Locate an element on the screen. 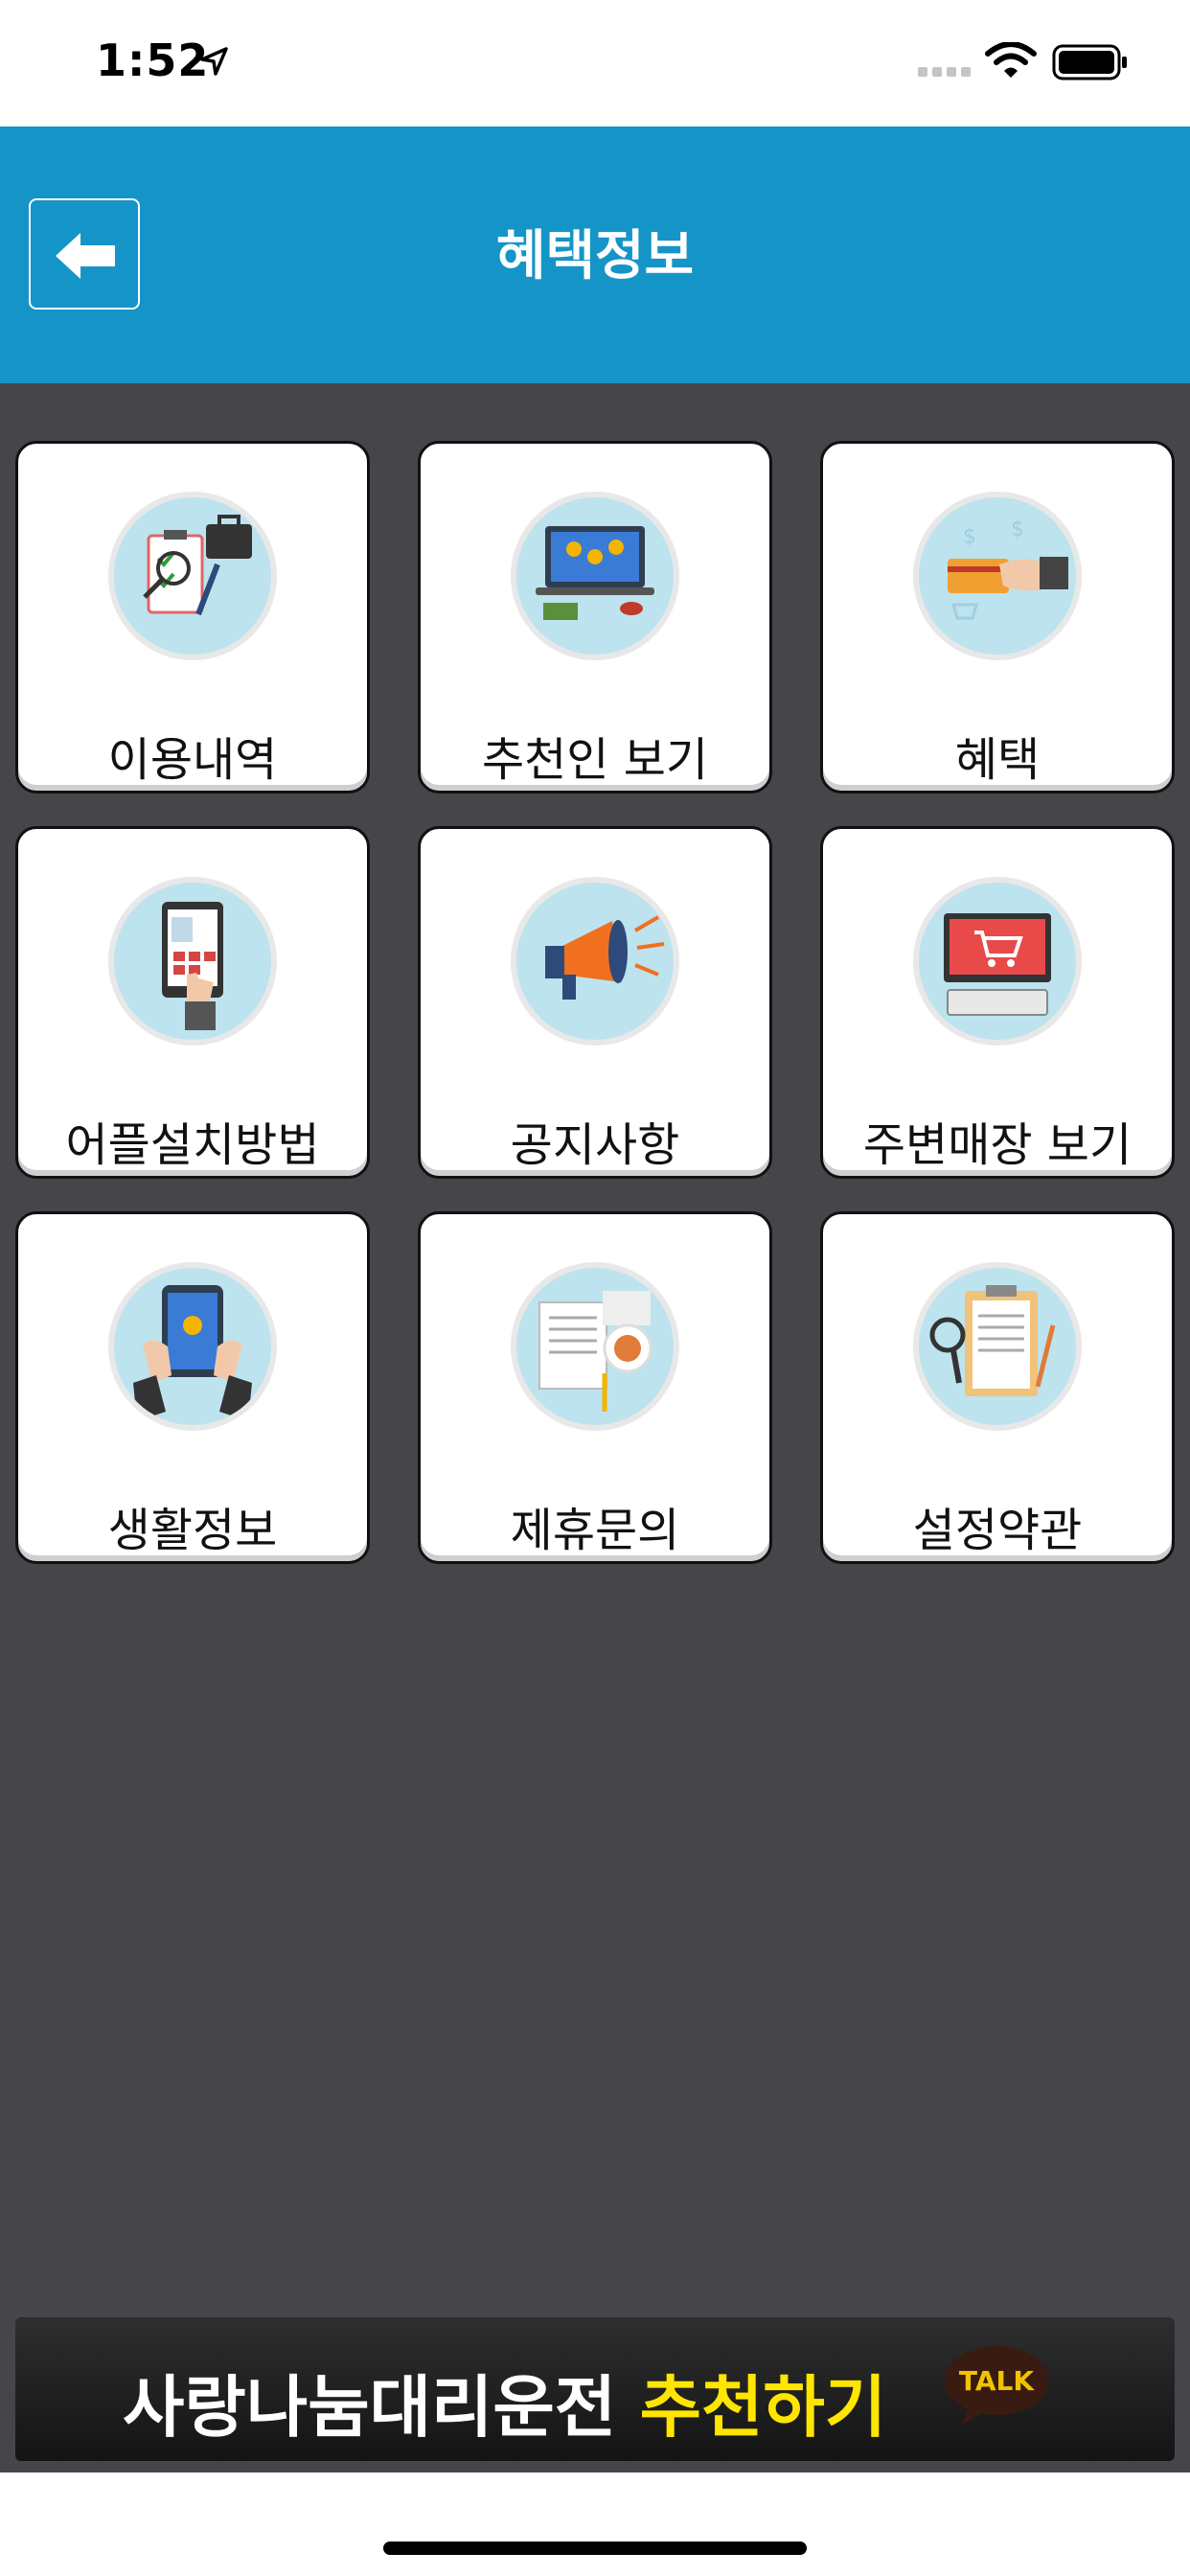 This screenshot has width=1190, height=2576. laptop-coins-icon is located at coordinates (595, 576).